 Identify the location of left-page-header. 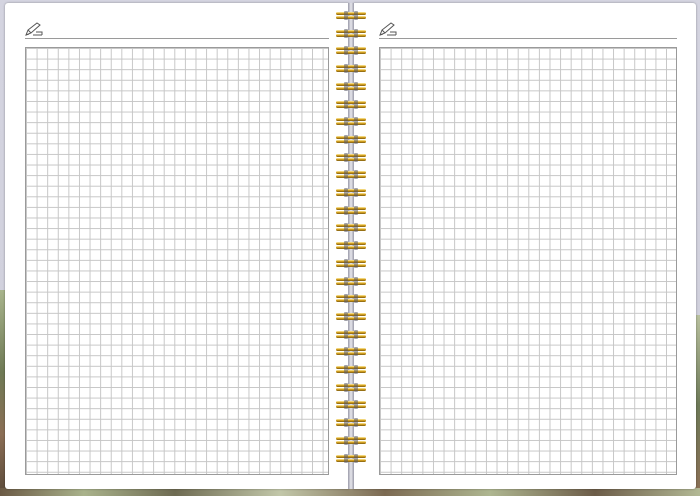
(177, 31).